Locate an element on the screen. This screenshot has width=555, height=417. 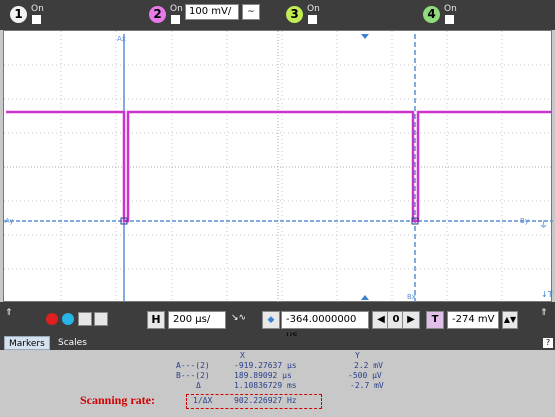
timebase-label: H is located at coordinates (156, 320).